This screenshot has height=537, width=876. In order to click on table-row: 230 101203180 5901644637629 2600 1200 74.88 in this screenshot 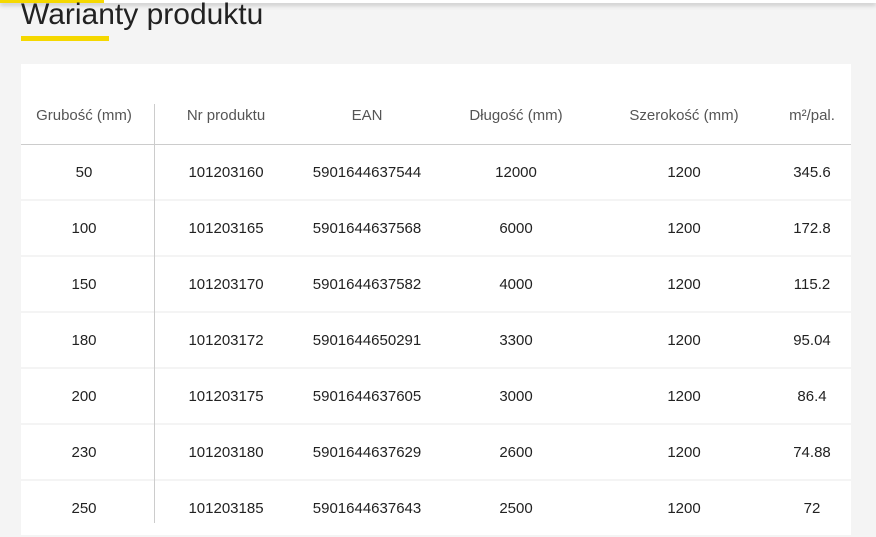, I will do `click(436, 452)`.